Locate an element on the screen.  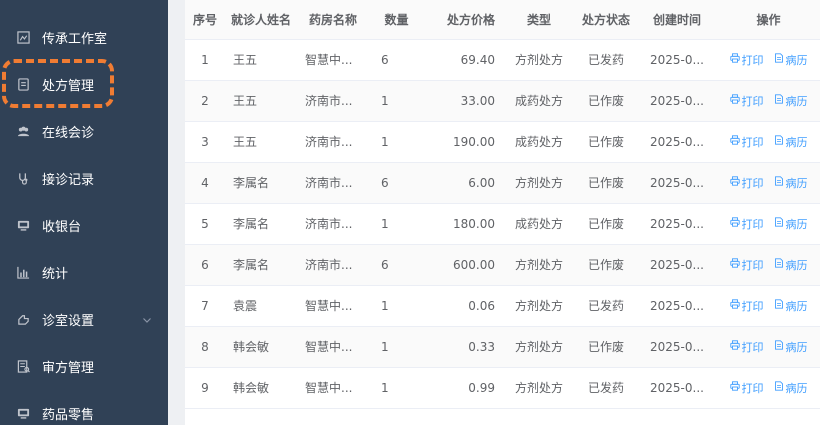
sidebar-item-retail: 药品零售 is located at coordinates (84, 407).